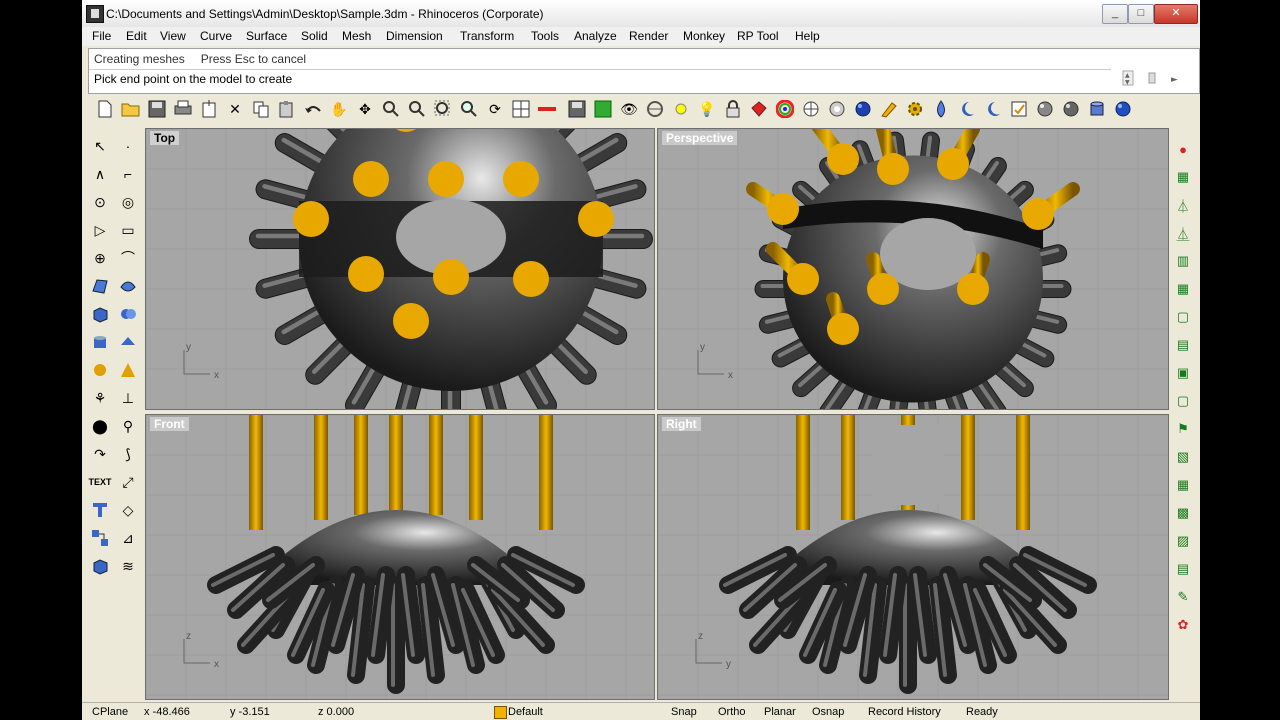 This screenshot has height=720, width=1280. Describe the element at coordinates (521, 109) in the screenshot. I see `four-viewports-icon` at that location.